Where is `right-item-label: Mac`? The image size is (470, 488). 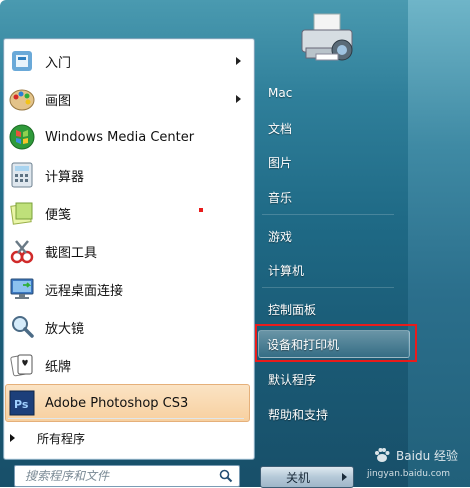 right-item-label: Mac is located at coordinates (280, 93).